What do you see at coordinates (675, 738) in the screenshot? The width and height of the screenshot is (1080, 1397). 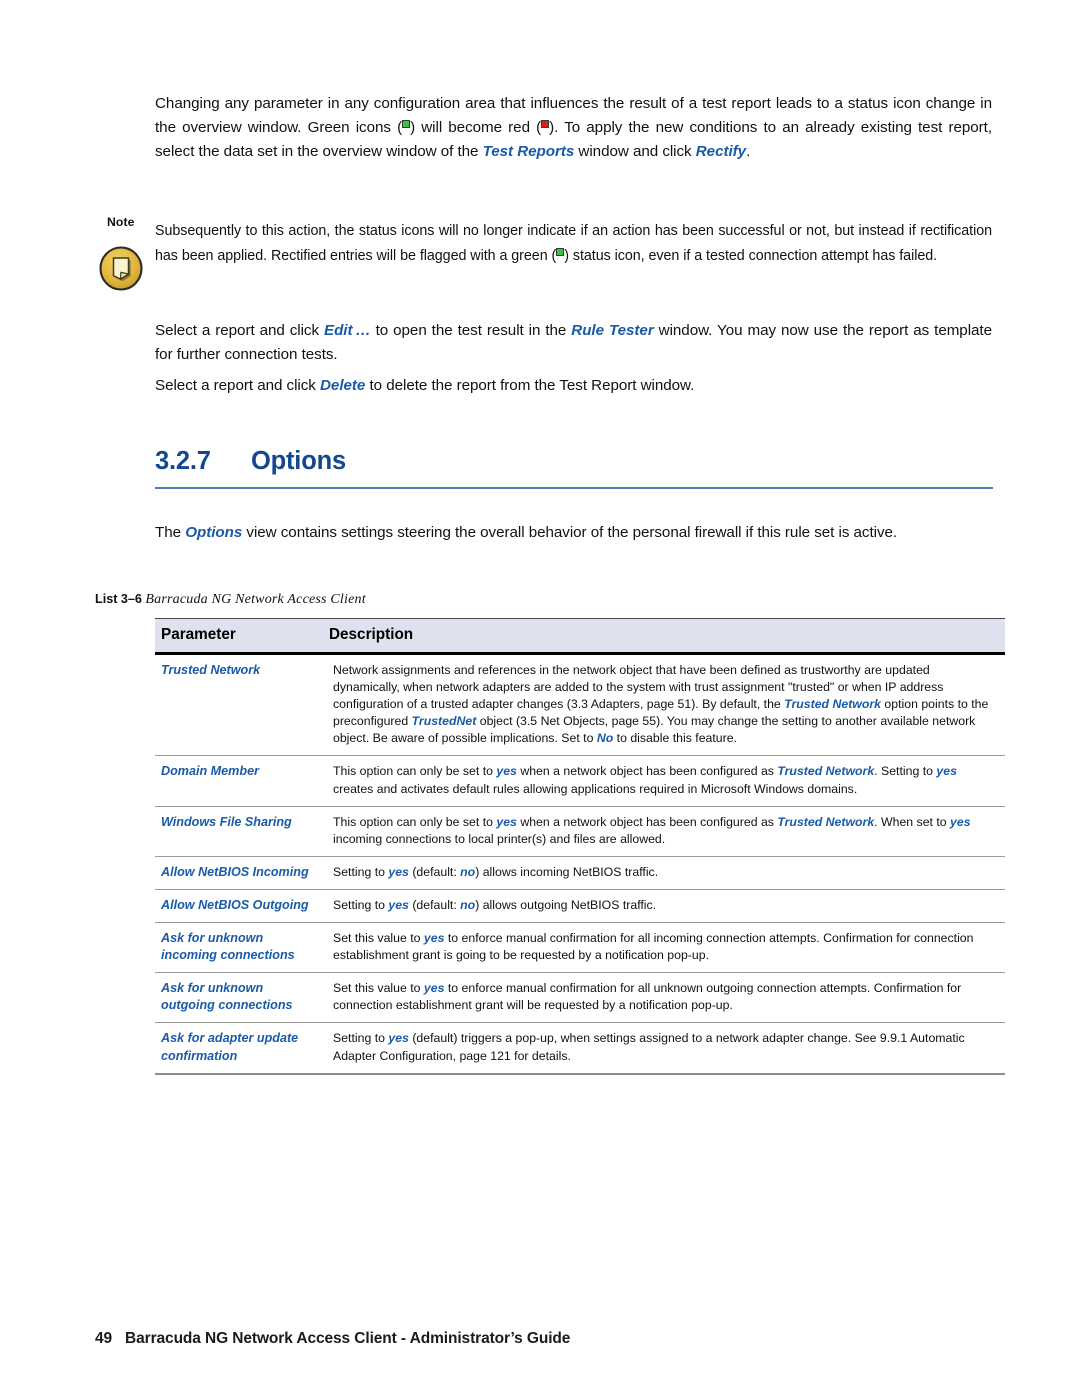 I see `description-text: to disable this feature.` at bounding box center [675, 738].